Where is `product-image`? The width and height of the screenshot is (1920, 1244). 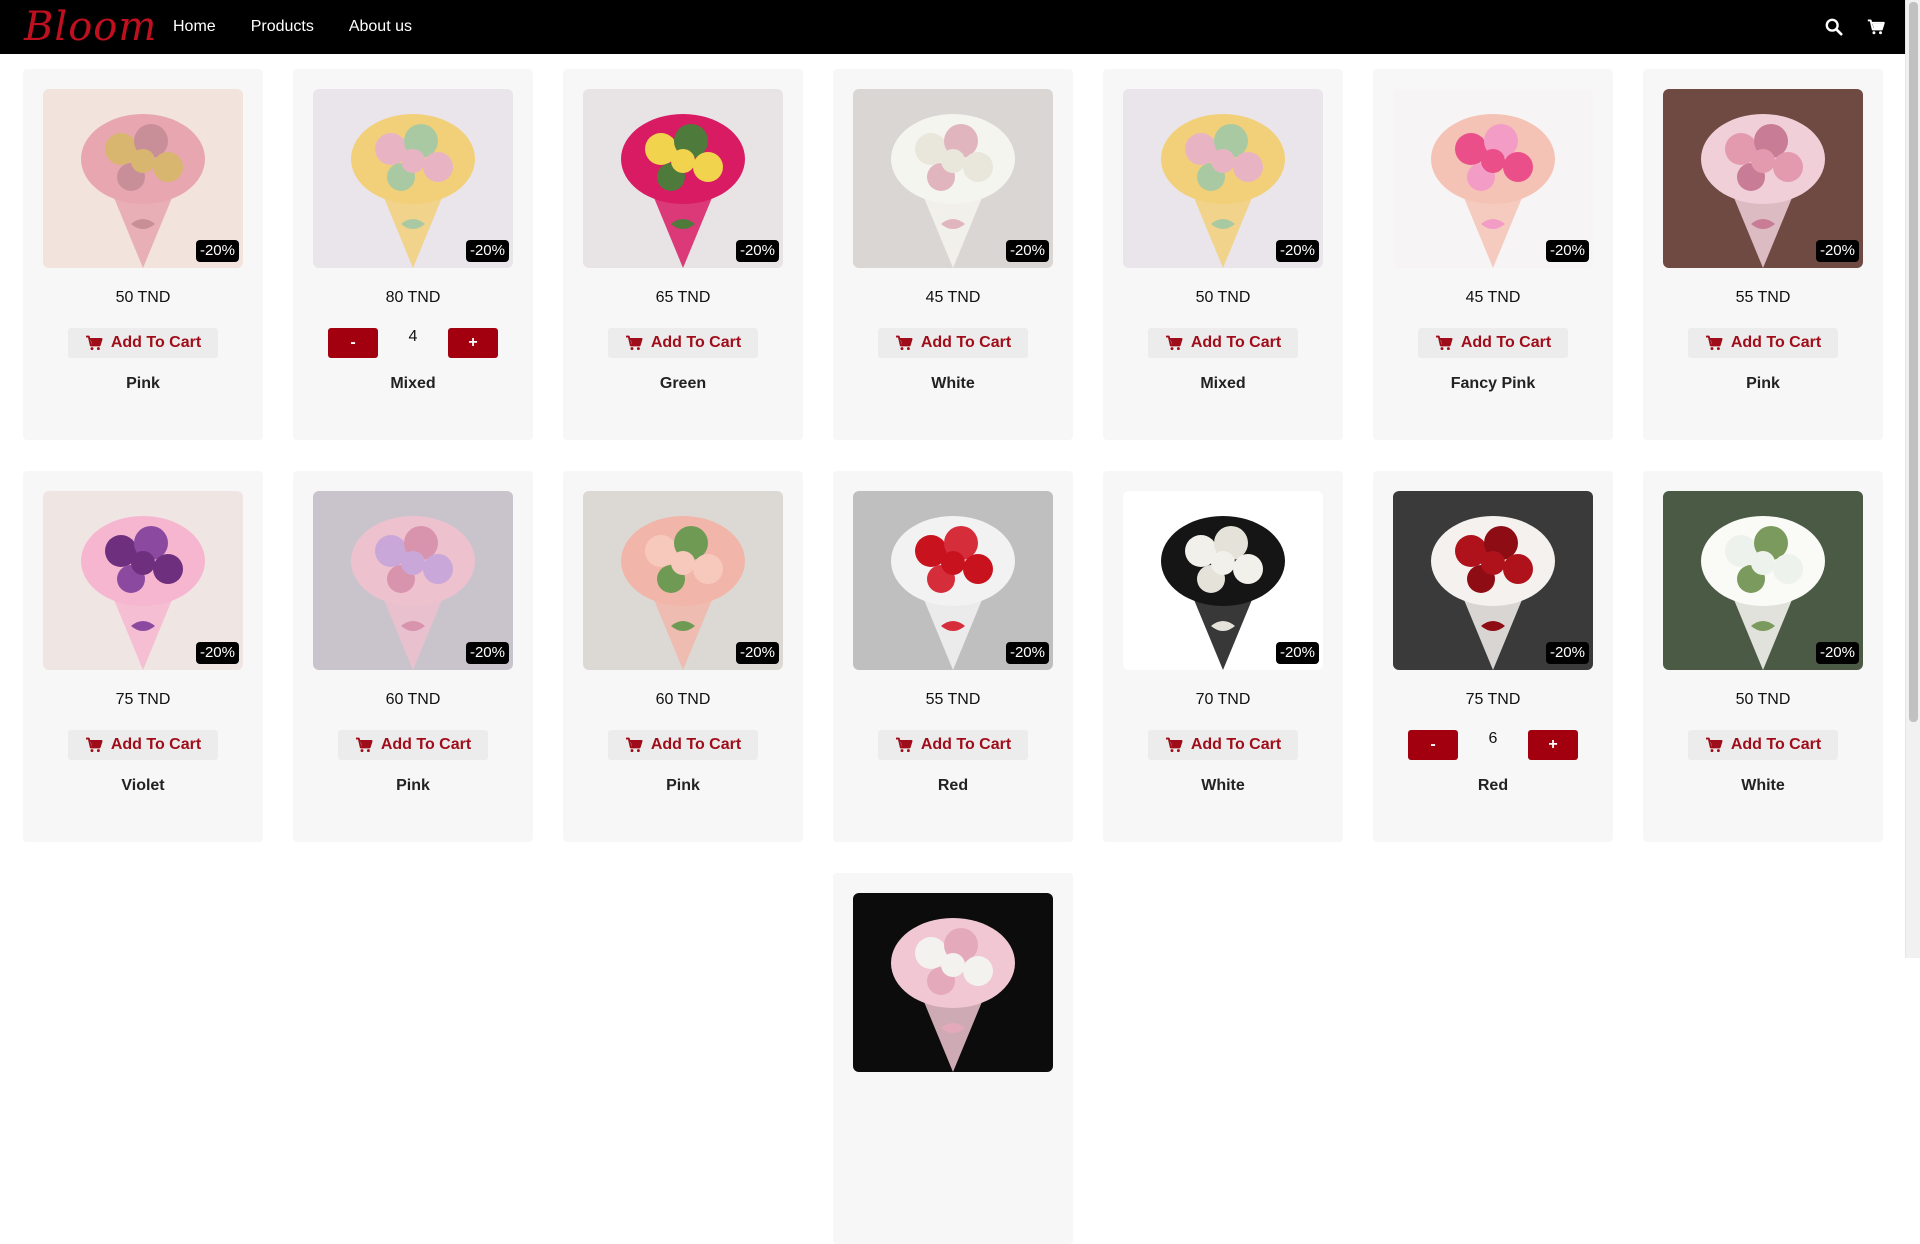 product-image is located at coordinates (953, 982).